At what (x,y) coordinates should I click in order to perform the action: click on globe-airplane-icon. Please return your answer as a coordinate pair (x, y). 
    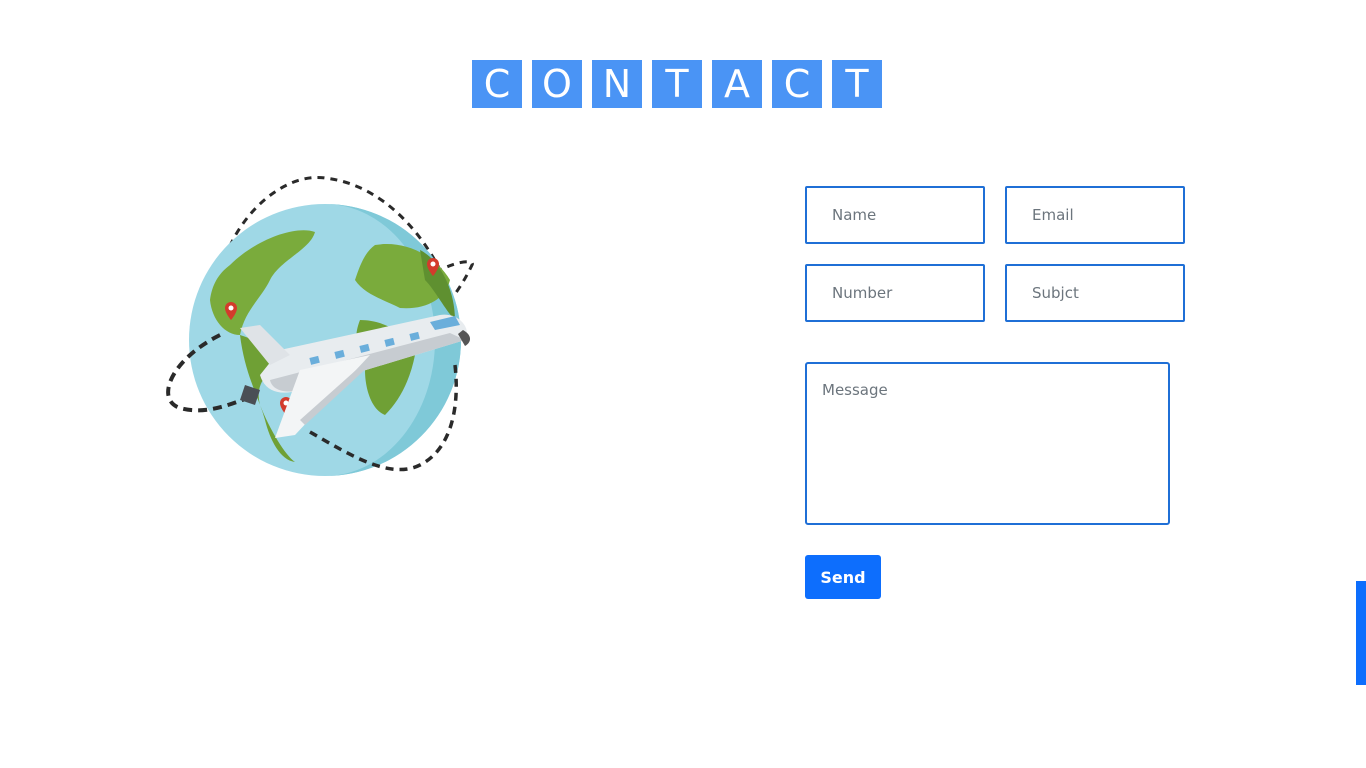
    Looking at the image, I should click on (320, 326).